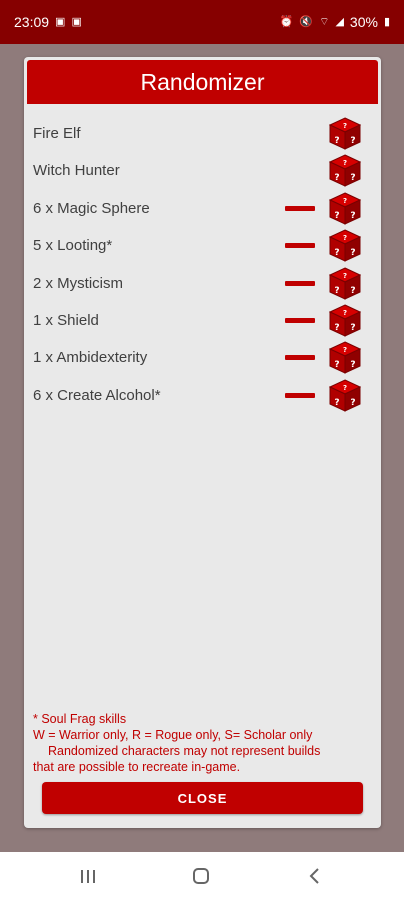  What do you see at coordinates (76, 21) in the screenshot?
I see `notification-icon-2: ▣` at bounding box center [76, 21].